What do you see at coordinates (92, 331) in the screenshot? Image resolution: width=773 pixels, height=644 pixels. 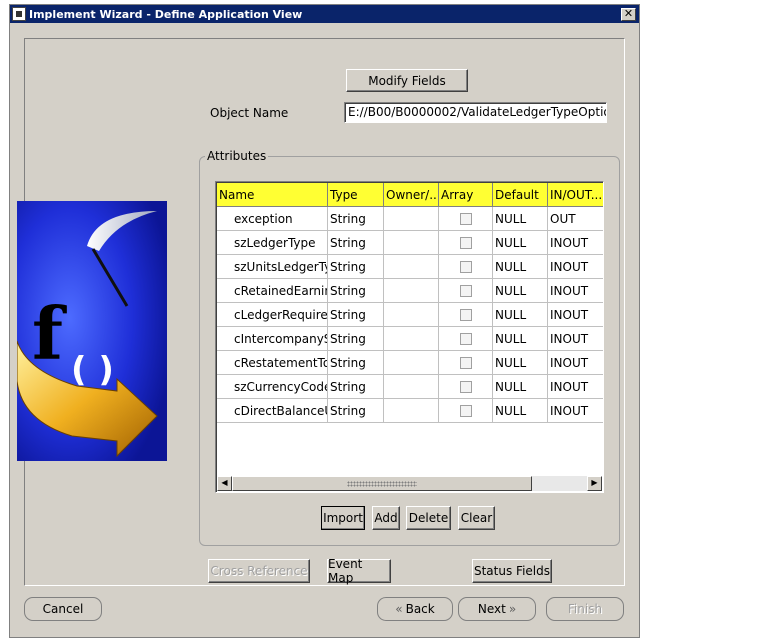 I see `function-wizard-graphic: f ( )` at bounding box center [92, 331].